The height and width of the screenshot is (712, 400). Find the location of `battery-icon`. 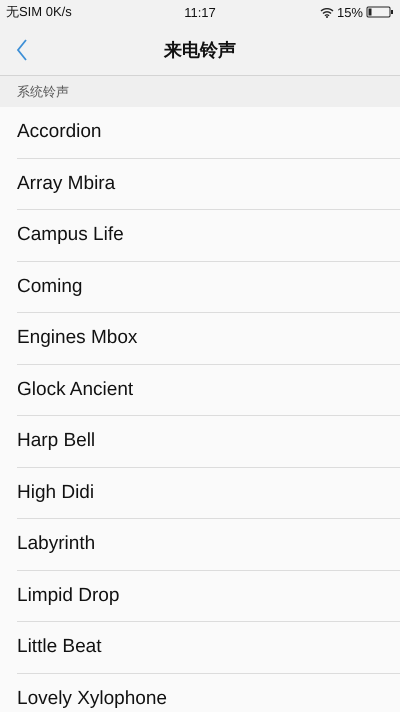

battery-icon is located at coordinates (380, 12).